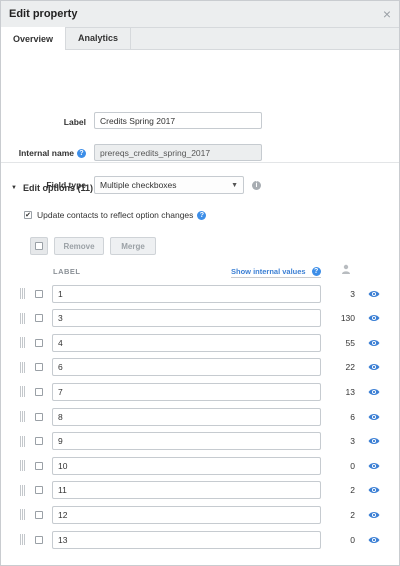 Image resolution: width=400 pixels, height=566 pixels. I want to click on option-row: 13, so click(200, 293).